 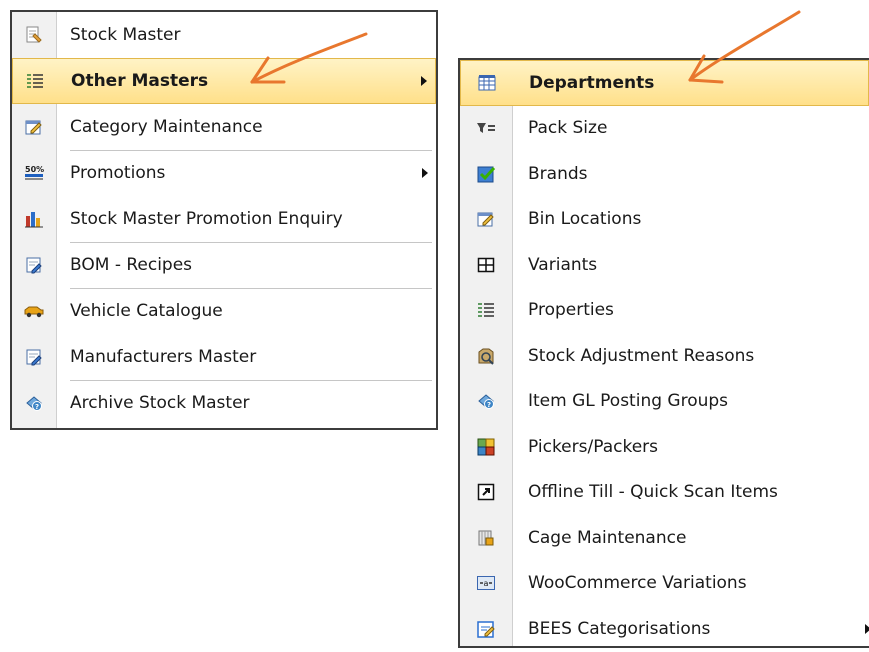 What do you see at coordinates (664, 447) in the screenshot?
I see `menu-item-pickers-packers: Pickers/Packers` at bounding box center [664, 447].